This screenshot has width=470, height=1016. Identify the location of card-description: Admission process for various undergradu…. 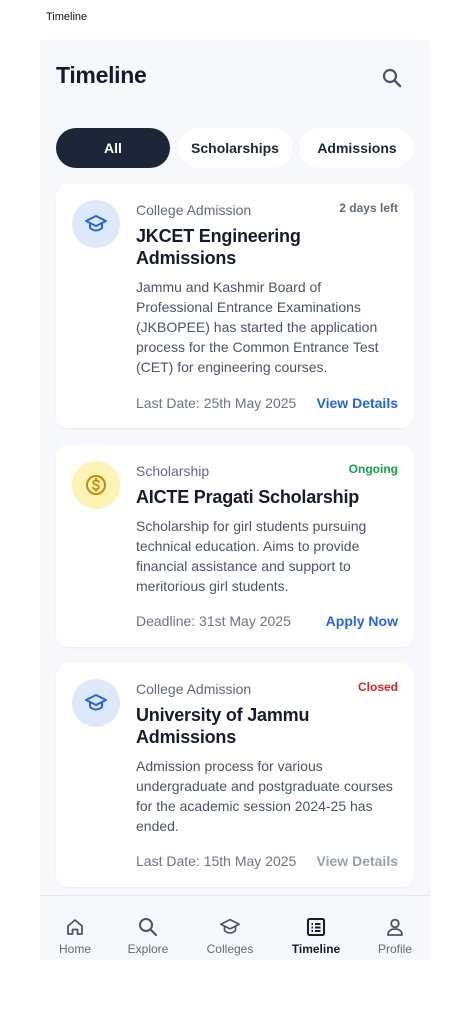
(264, 796).